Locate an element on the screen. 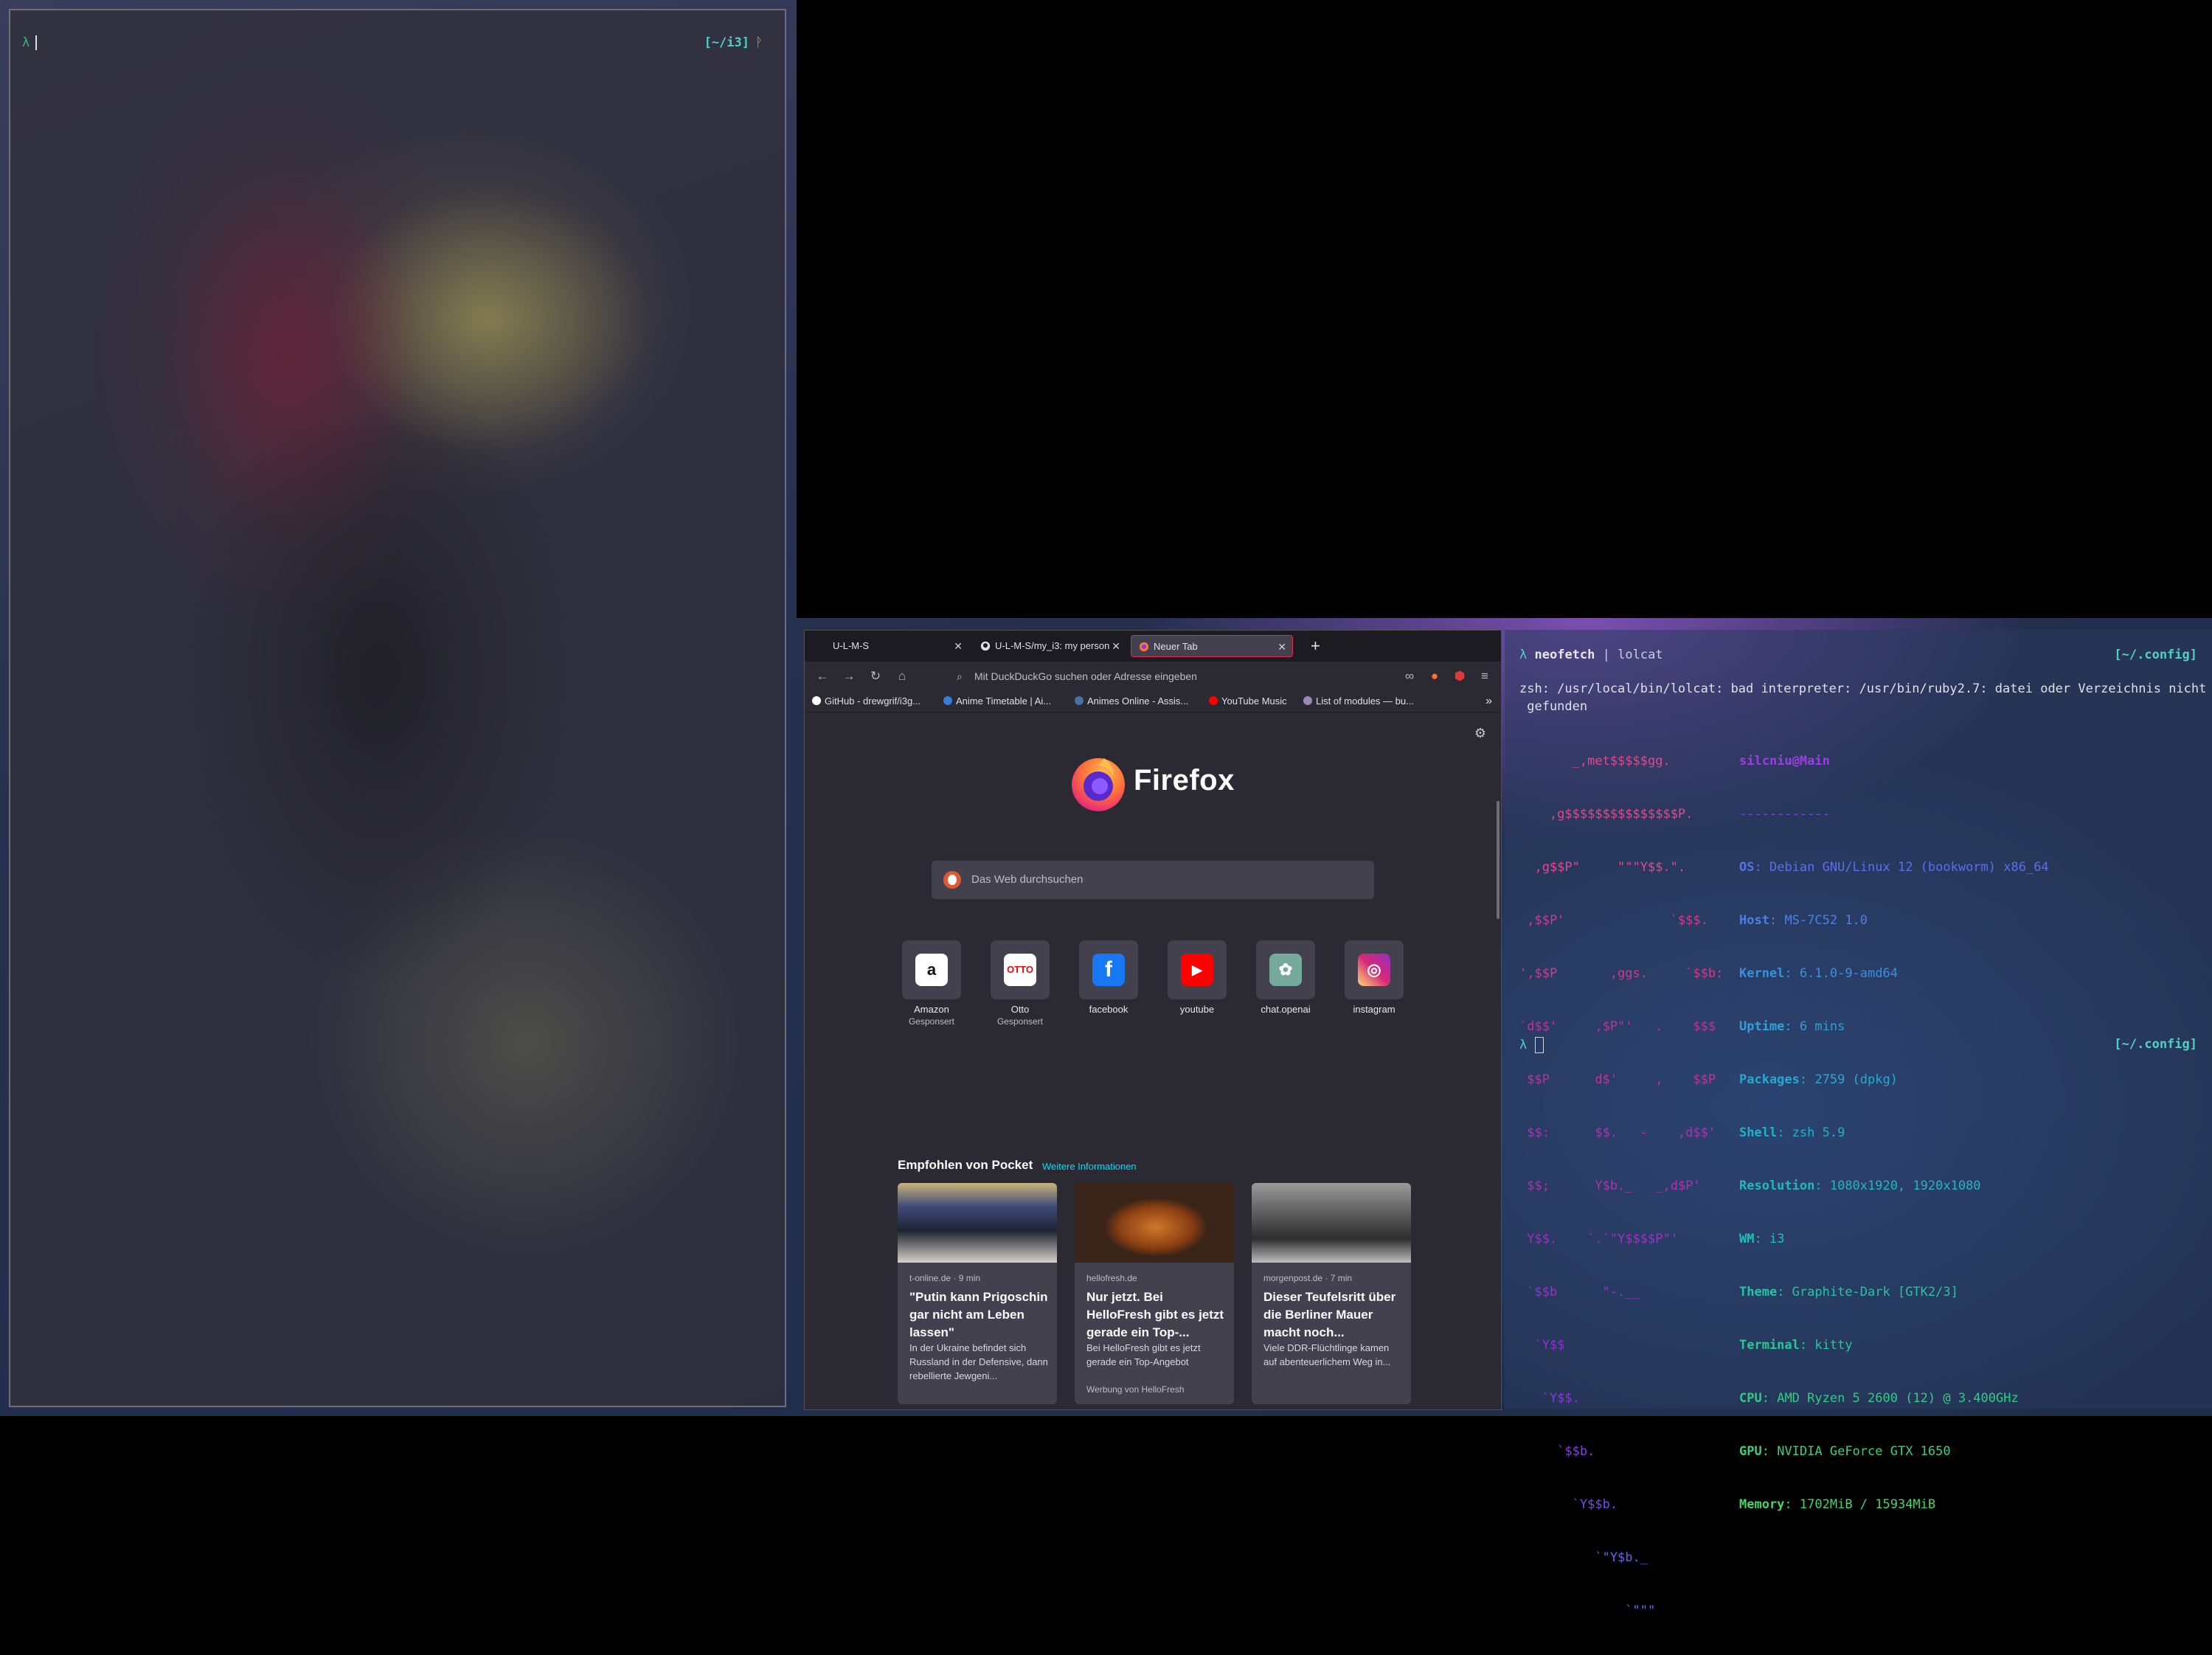  shortcut-label: instagram is located at coordinates (1374, 1010).